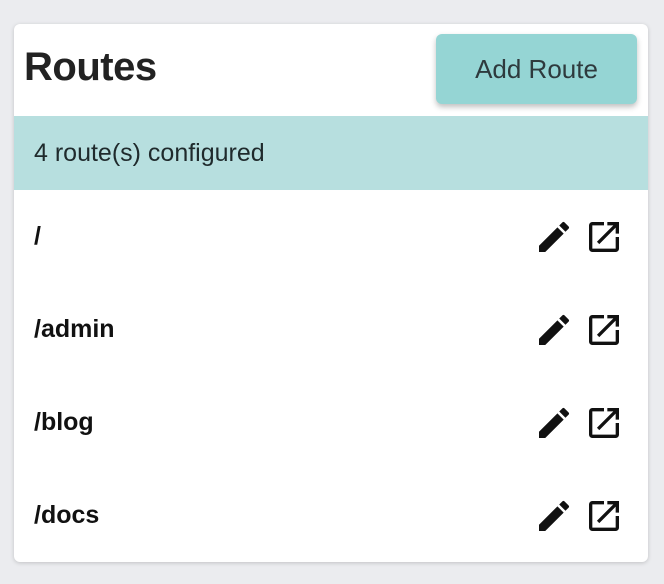 Image resolution: width=664 pixels, height=584 pixels. What do you see at coordinates (37, 236) in the screenshot?
I see `route-path: /` at bounding box center [37, 236].